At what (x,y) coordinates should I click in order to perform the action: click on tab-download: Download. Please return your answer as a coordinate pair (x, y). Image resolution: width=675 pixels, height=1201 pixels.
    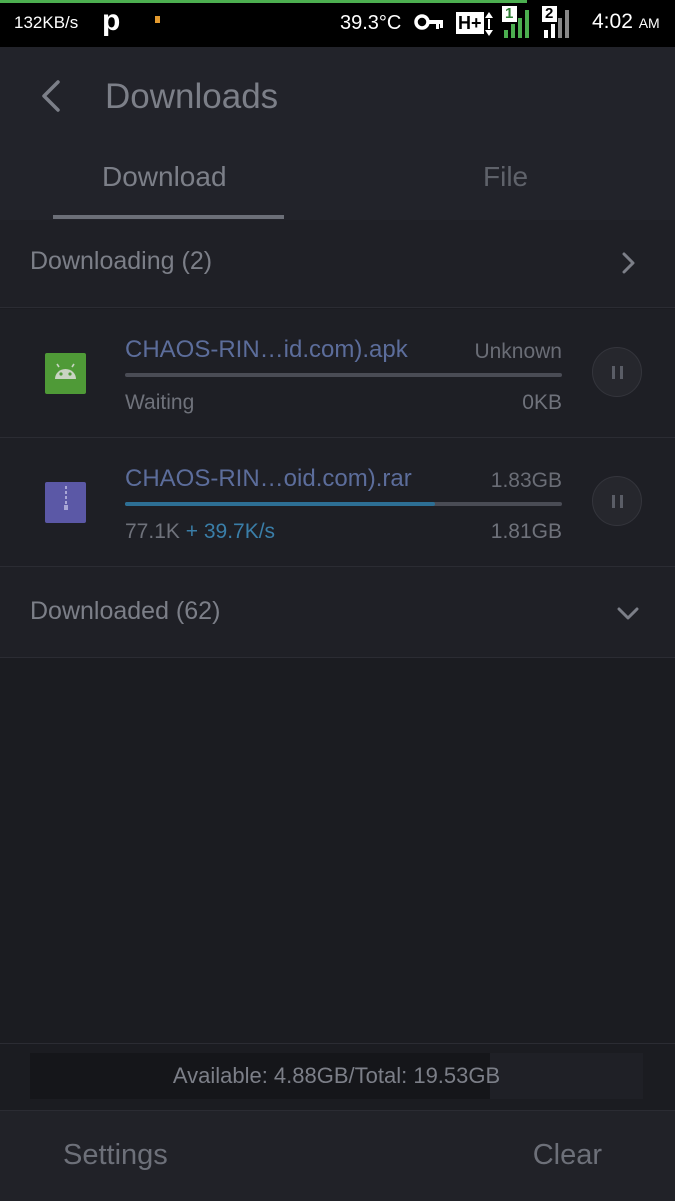
    Looking at the image, I should click on (164, 177).